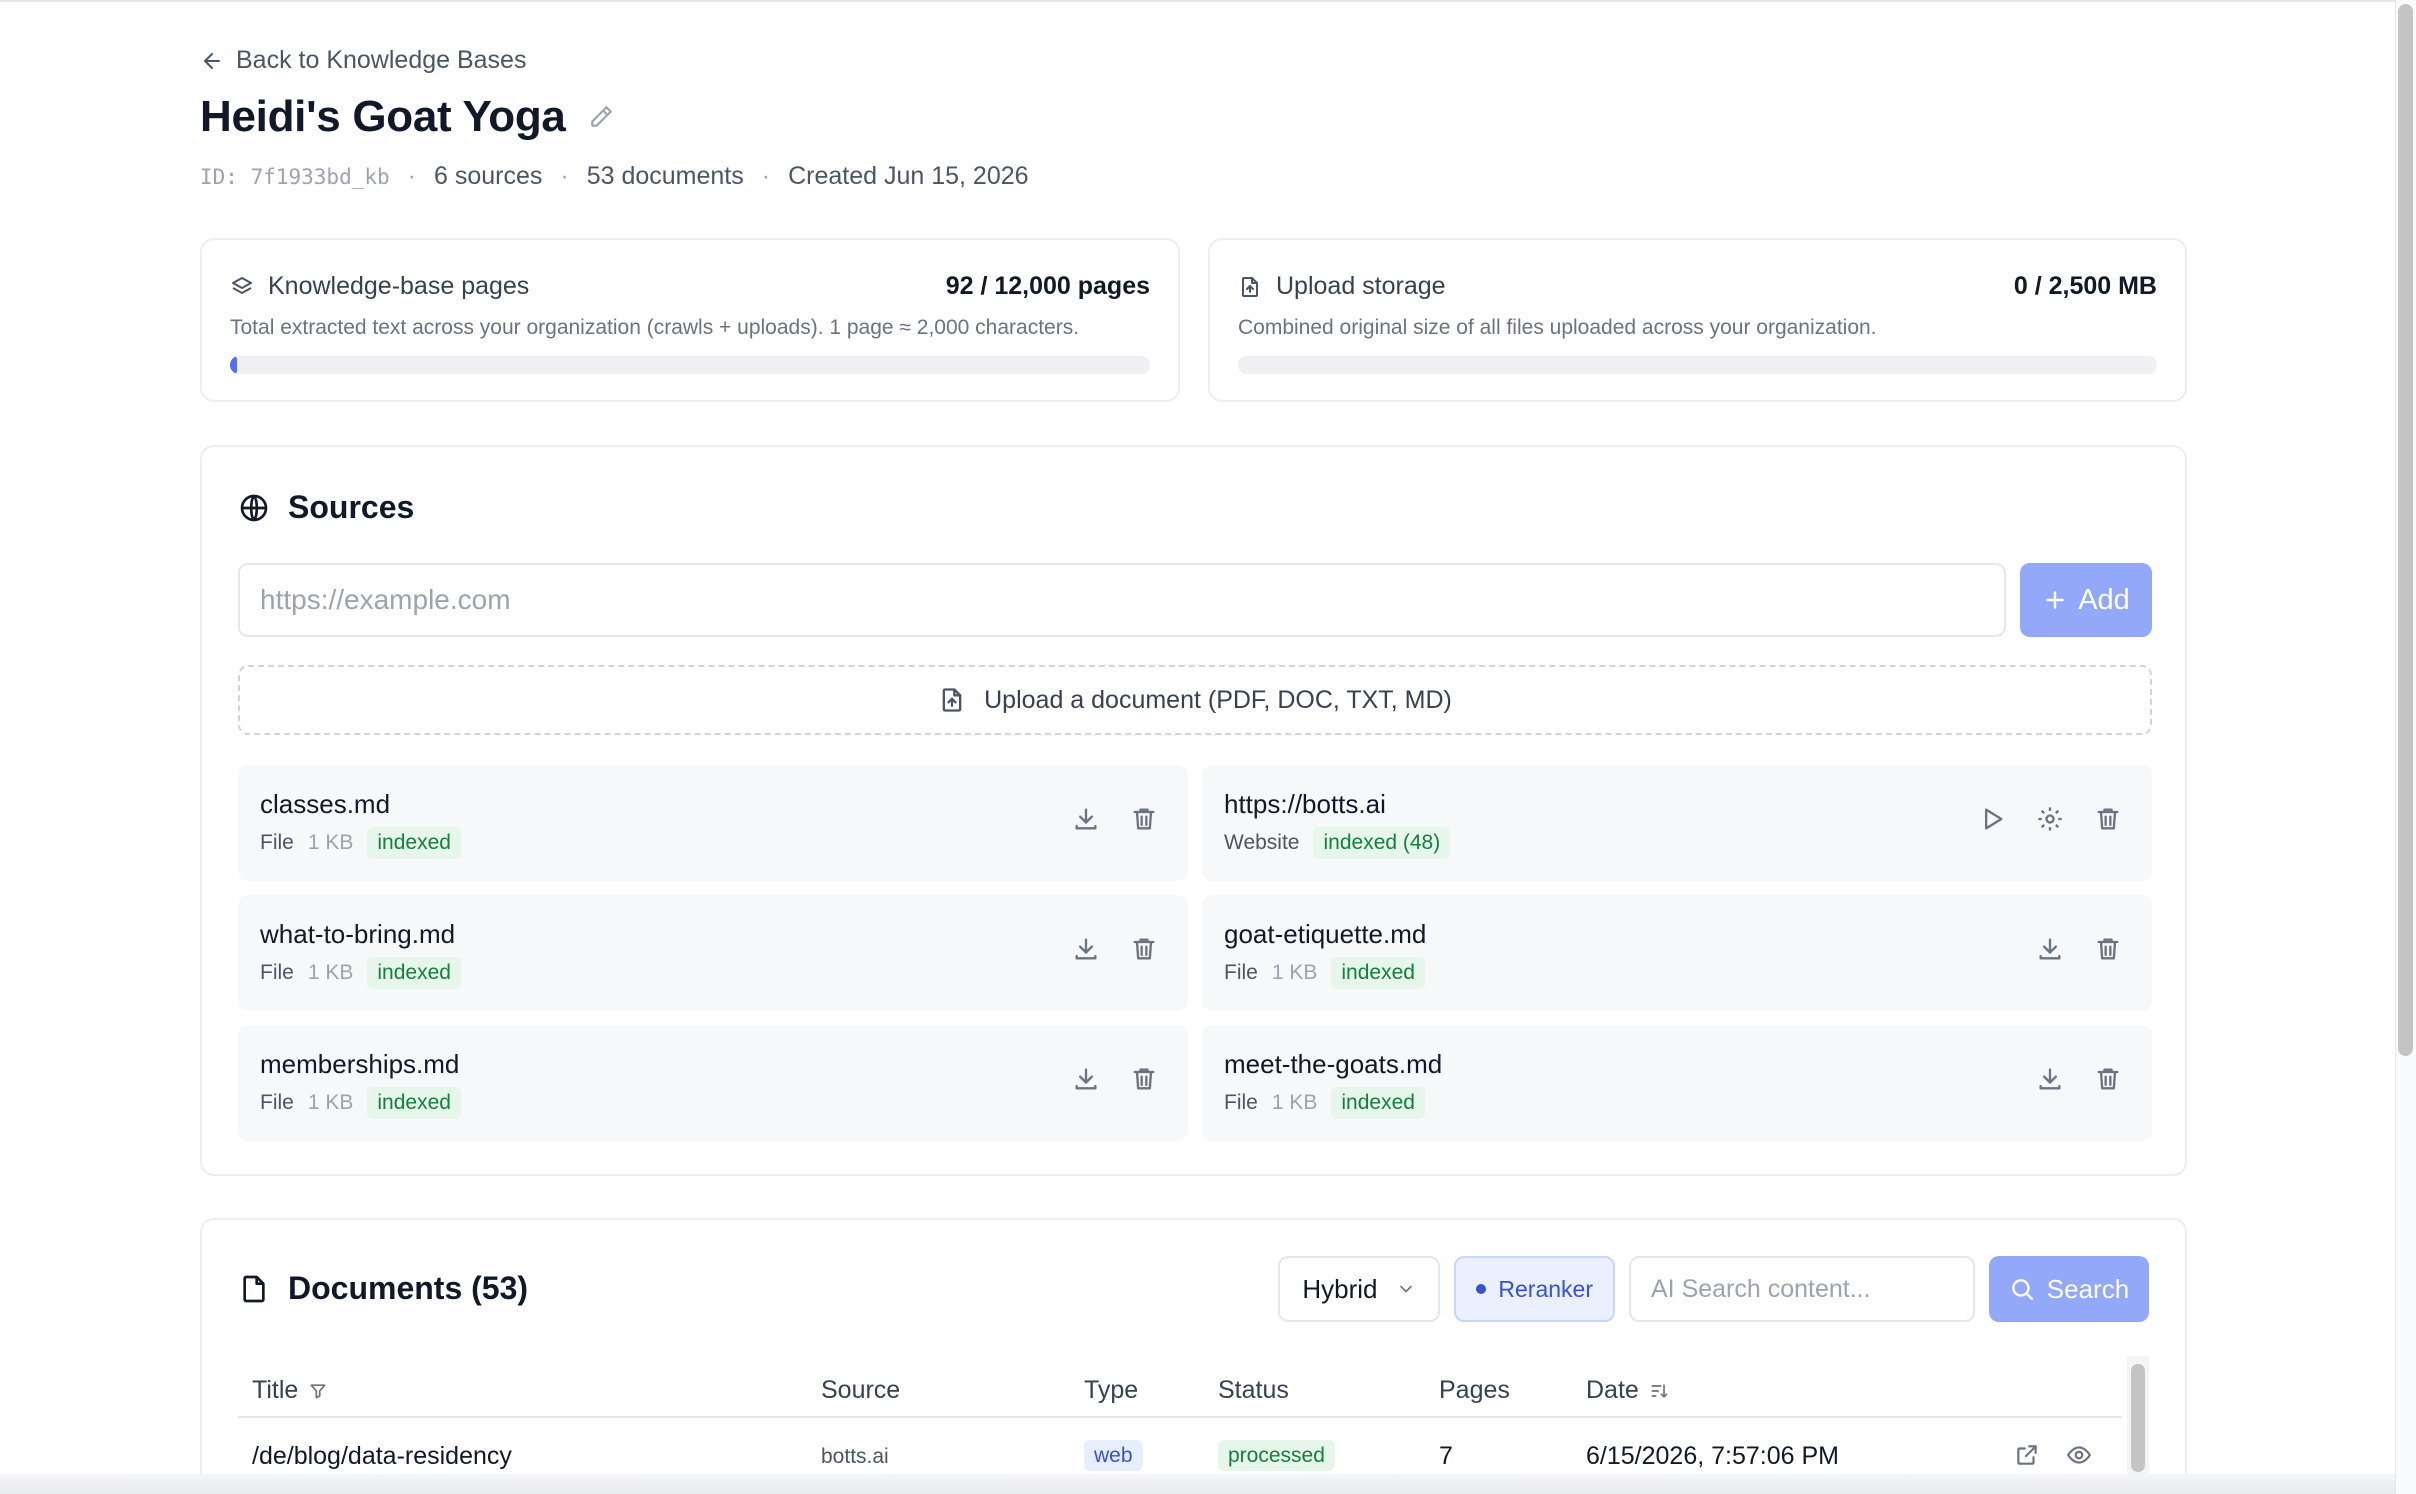 Image resolution: width=2416 pixels, height=1494 pixels. I want to click on usage-head: Upload storage 0 / 2,500 MB, so click(1697, 286).